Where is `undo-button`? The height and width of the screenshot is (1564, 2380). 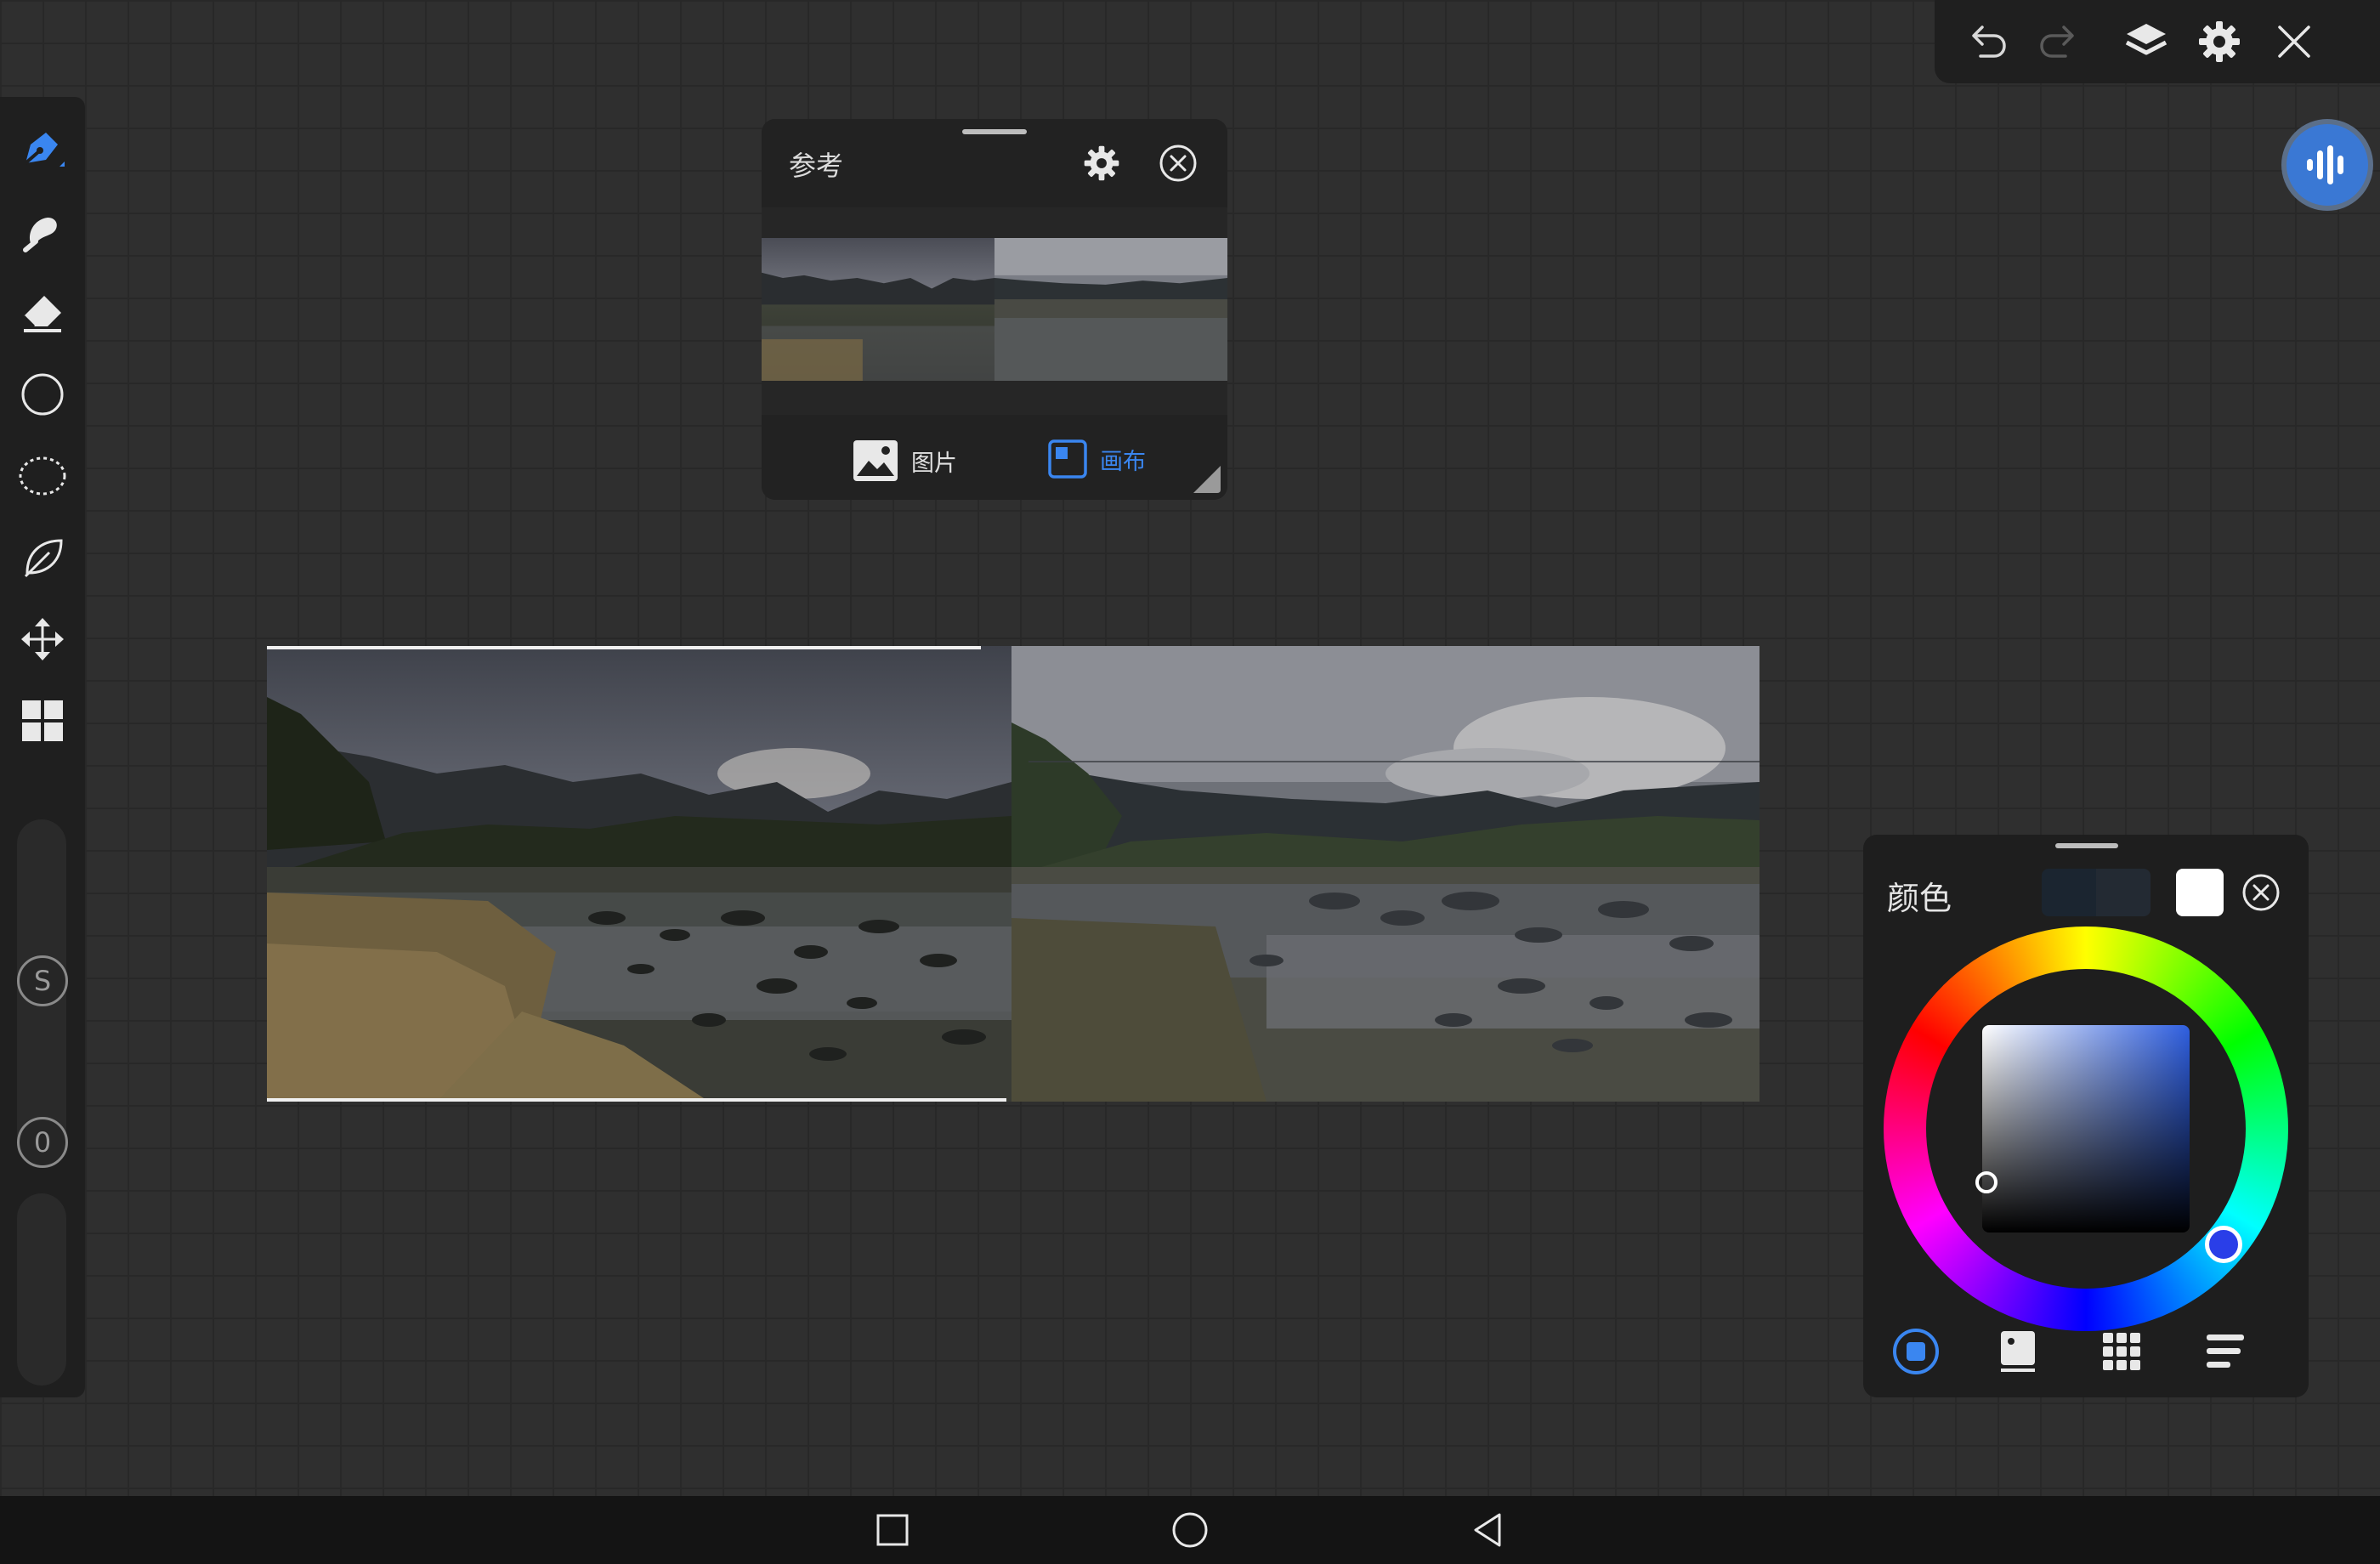
undo-button is located at coordinates (1986, 41).